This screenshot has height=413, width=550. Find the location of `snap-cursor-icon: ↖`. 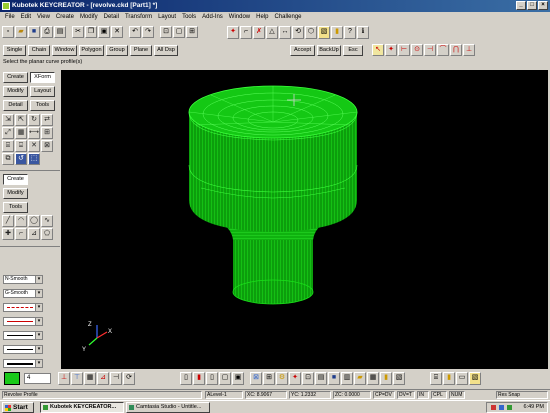

snap-cursor-icon: ↖ is located at coordinates (378, 50).